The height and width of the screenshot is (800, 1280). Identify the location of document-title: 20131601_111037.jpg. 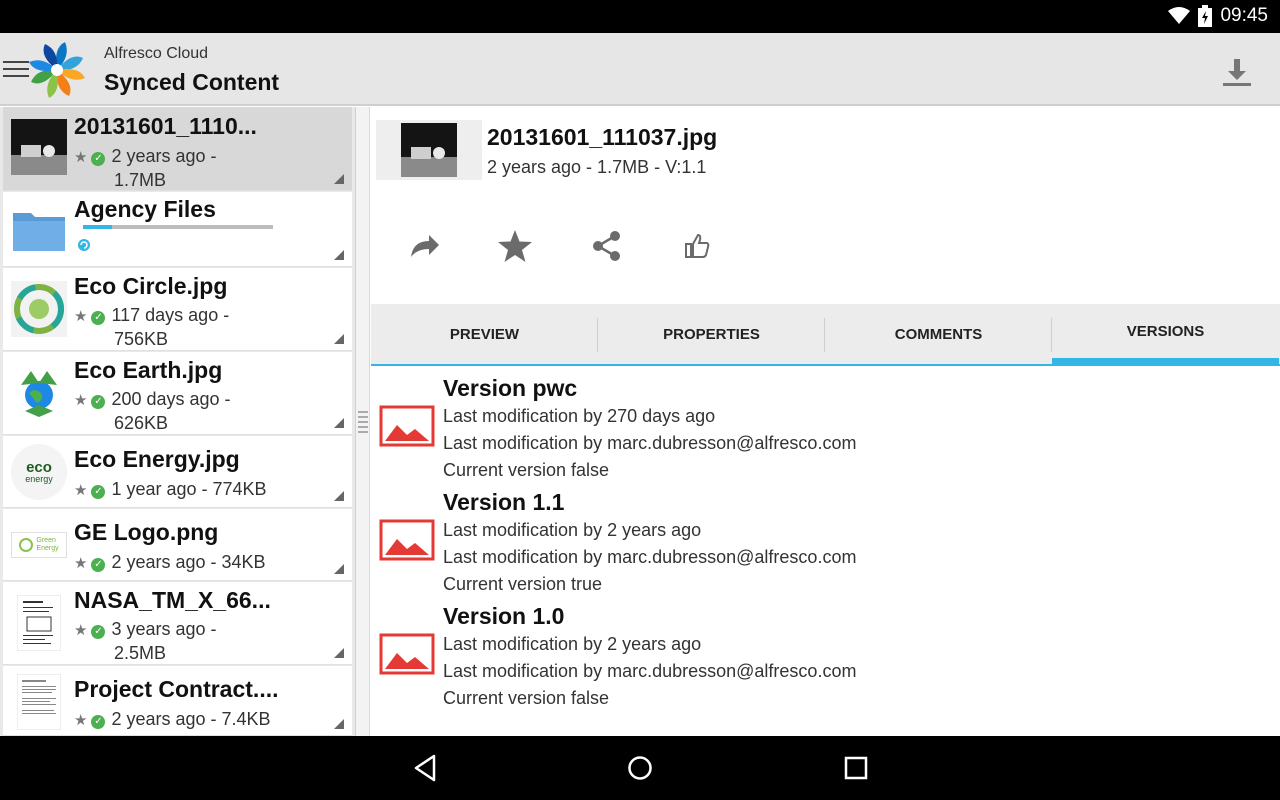
(602, 137).